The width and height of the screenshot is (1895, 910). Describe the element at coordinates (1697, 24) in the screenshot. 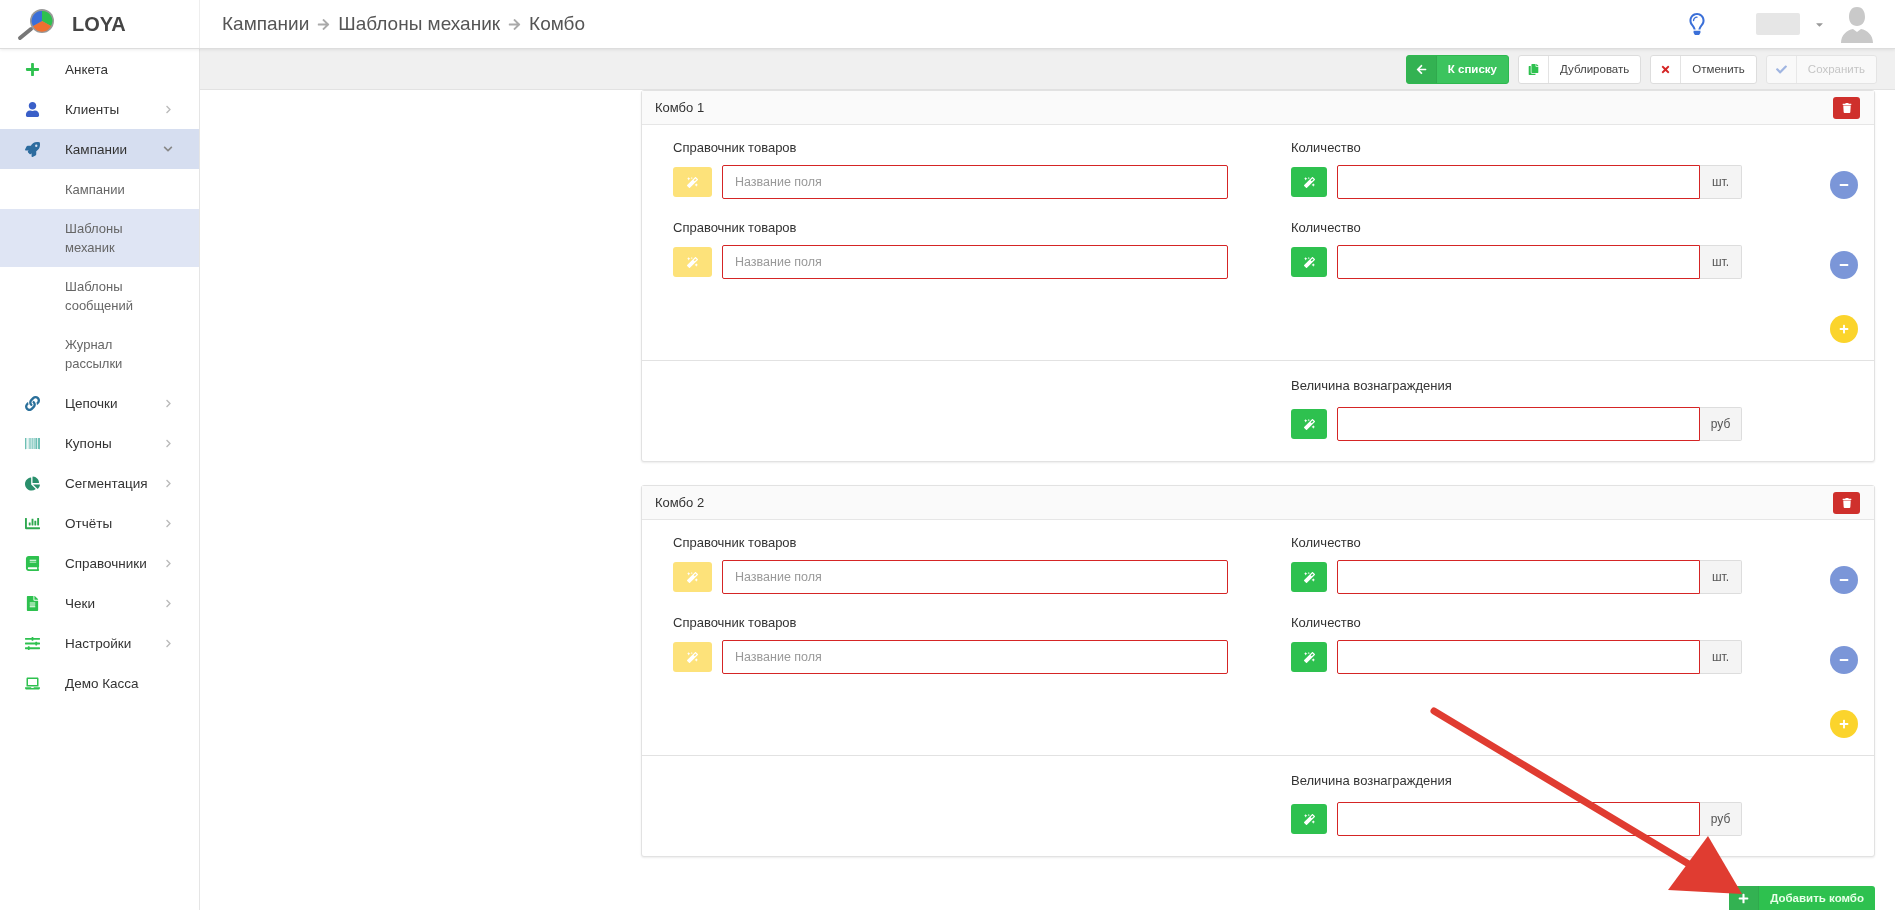

I see `lightbulb-icon` at that location.